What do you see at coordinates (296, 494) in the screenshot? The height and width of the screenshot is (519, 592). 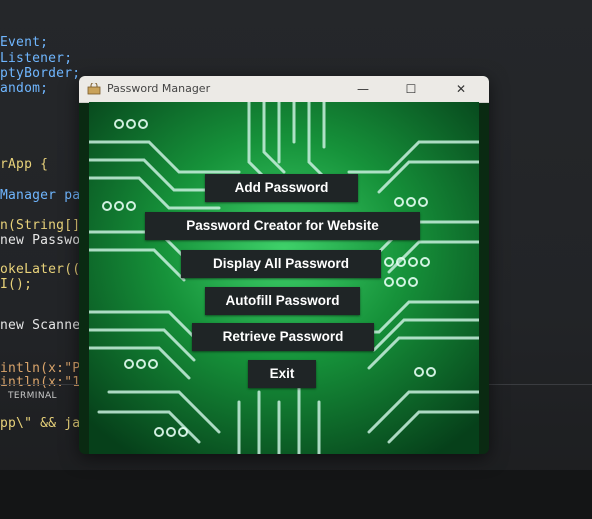 I see `monitor-bezel` at bounding box center [296, 494].